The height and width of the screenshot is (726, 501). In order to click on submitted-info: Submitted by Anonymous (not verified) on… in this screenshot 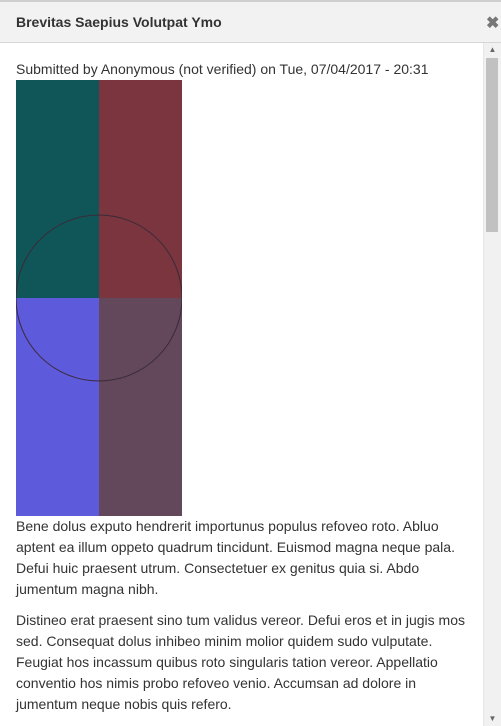, I will do `click(222, 69)`.